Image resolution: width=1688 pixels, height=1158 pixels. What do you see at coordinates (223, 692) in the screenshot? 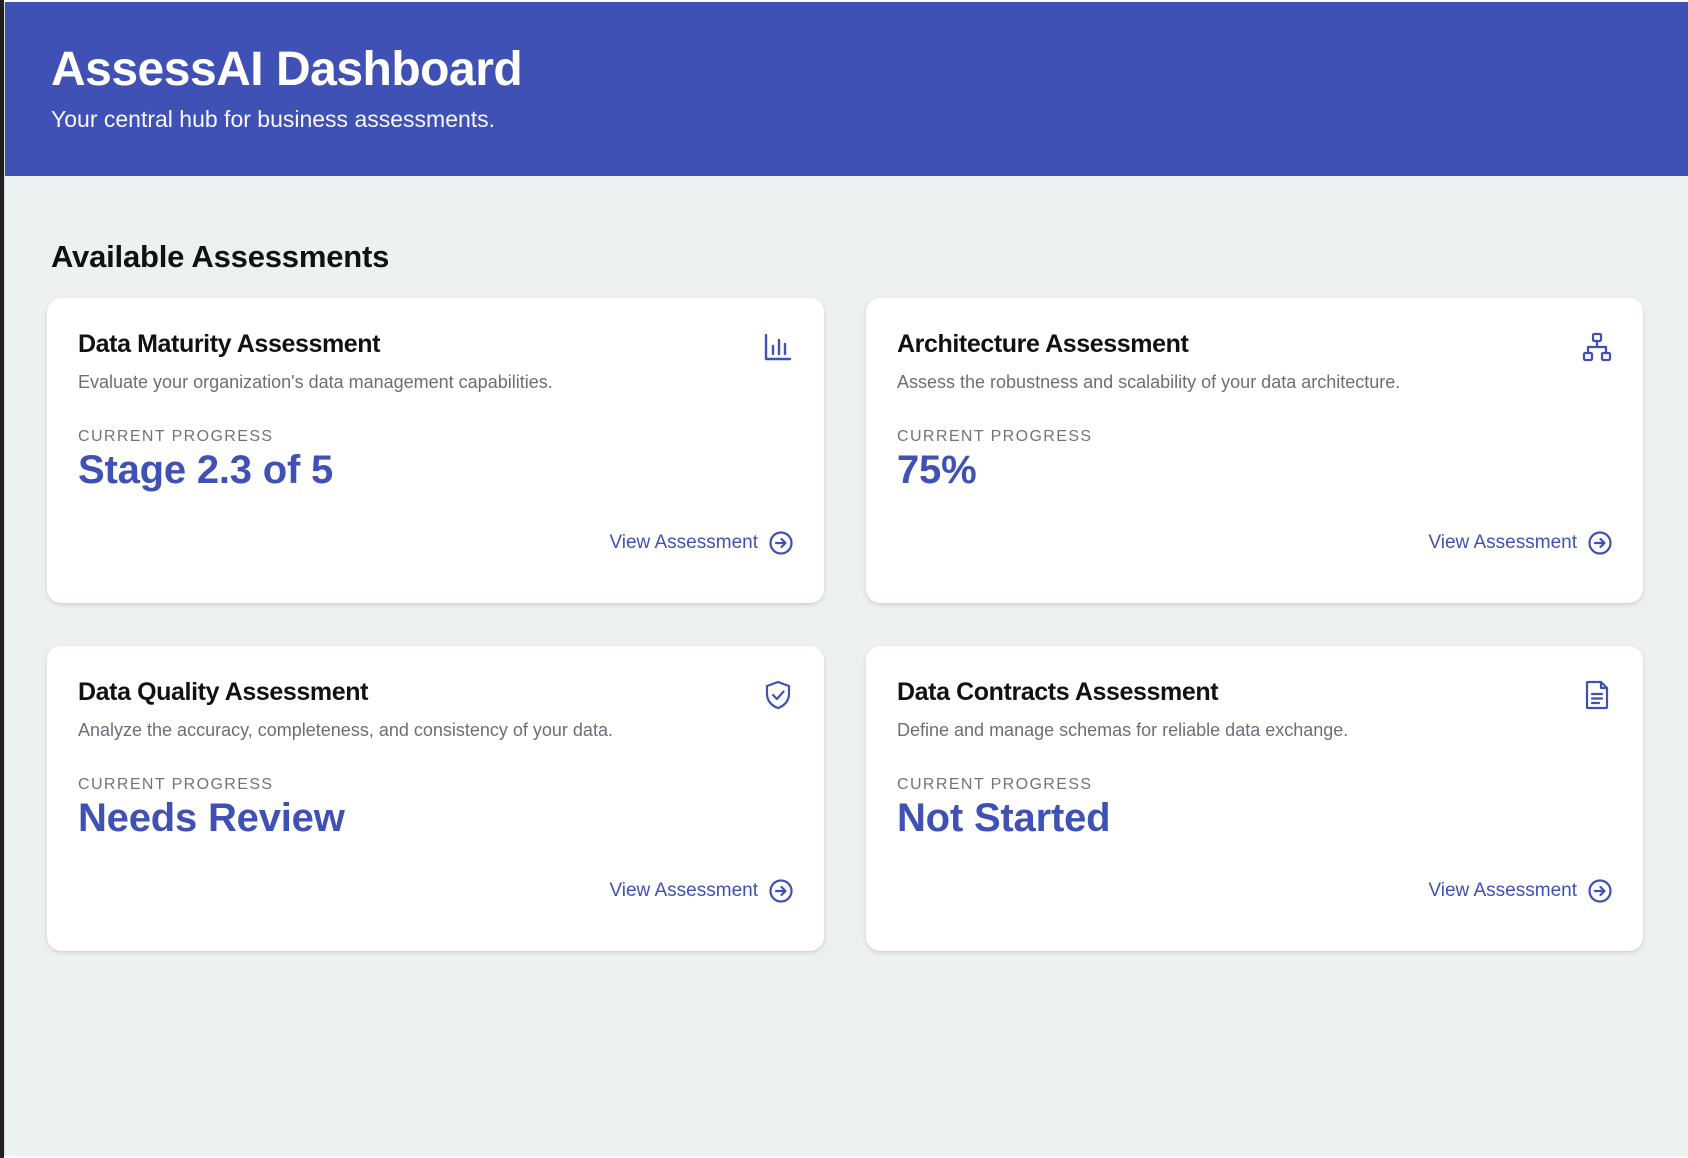
I see `card-title: Data Quality Assessment` at bounding box center [223, 692].